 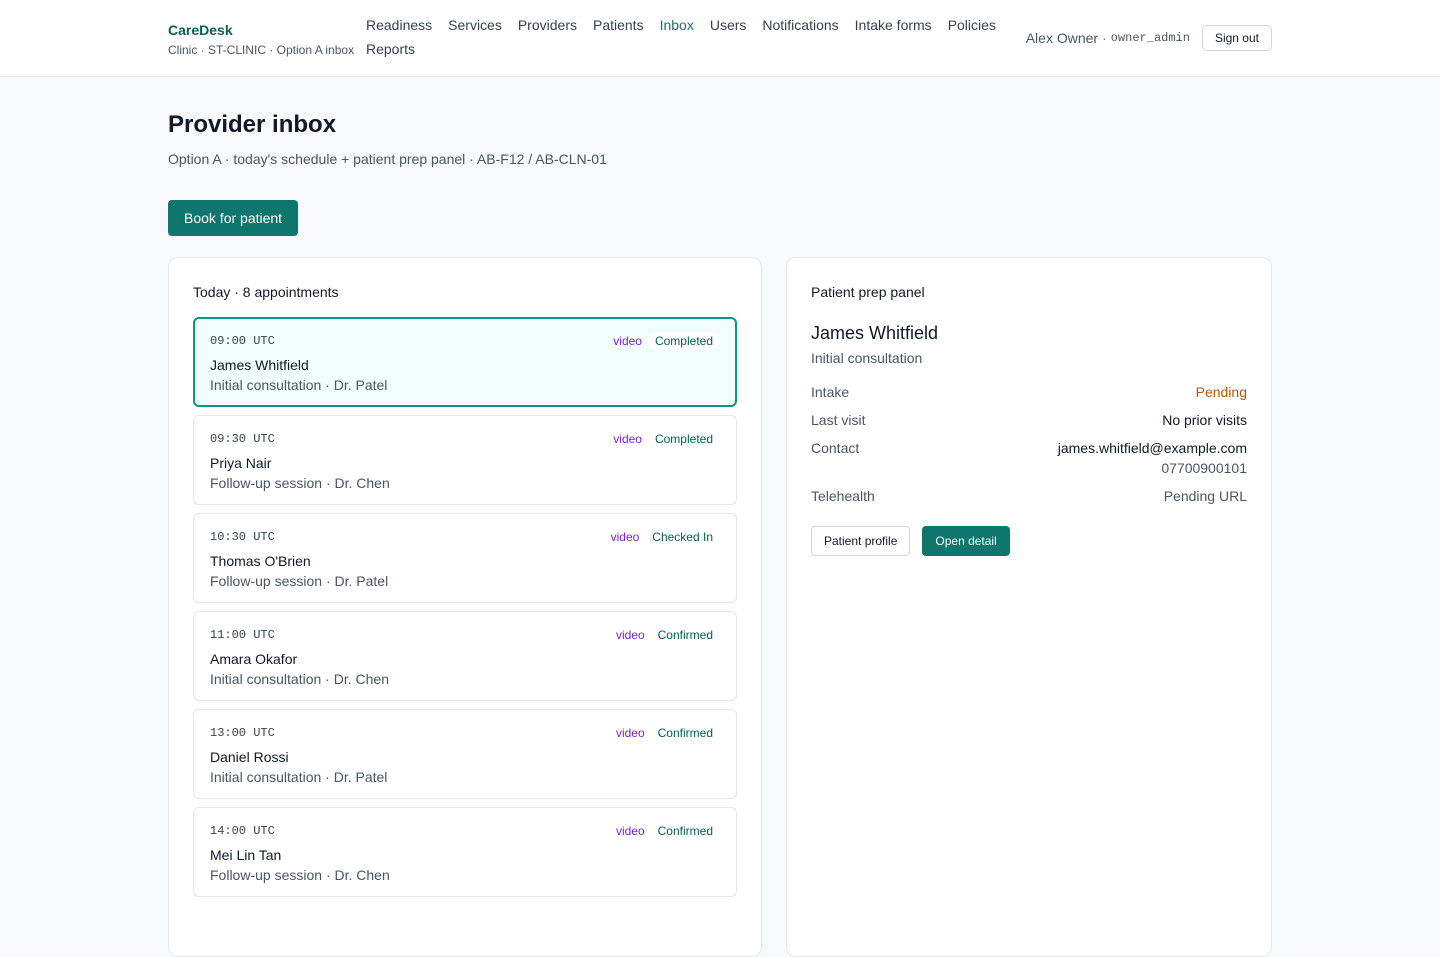 I want to click on telehealth-value: Pending URL, so click(x=1205, y=496).